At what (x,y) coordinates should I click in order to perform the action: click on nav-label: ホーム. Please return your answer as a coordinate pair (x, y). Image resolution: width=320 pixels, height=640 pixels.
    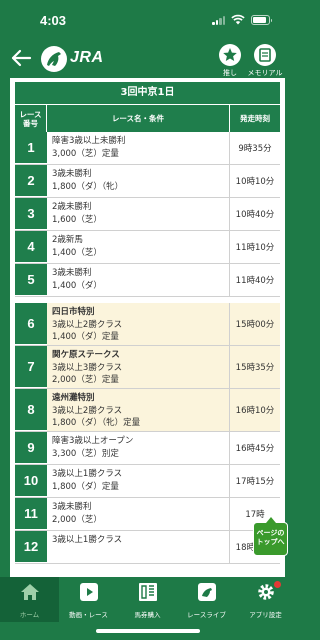
    Looking at the image, I should click on (29, 615).